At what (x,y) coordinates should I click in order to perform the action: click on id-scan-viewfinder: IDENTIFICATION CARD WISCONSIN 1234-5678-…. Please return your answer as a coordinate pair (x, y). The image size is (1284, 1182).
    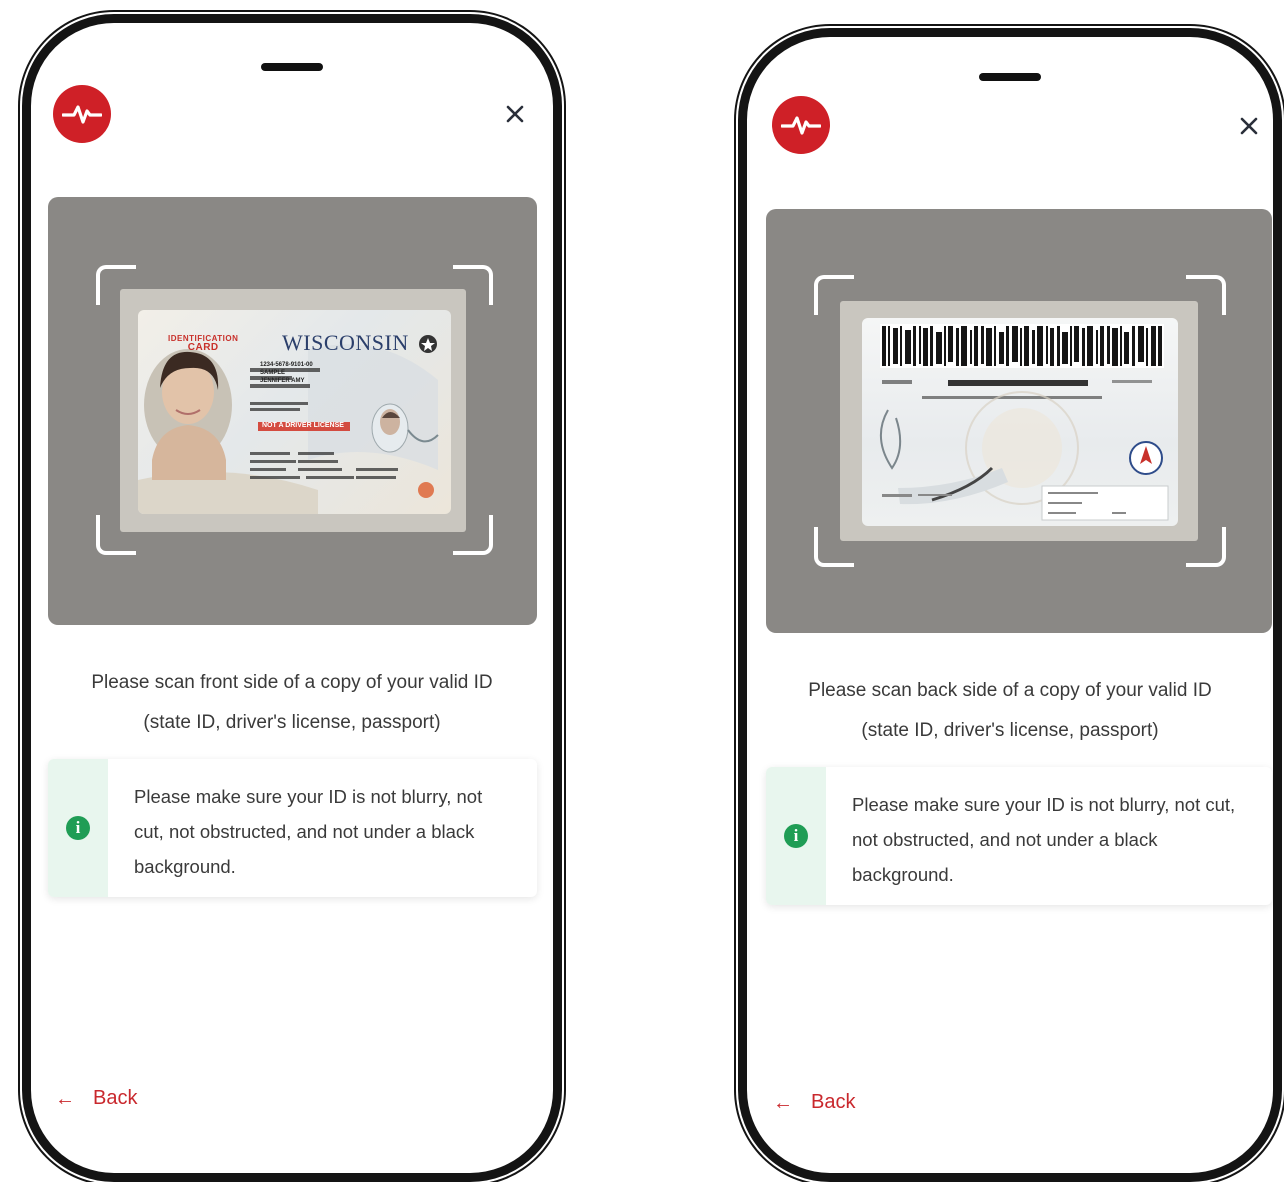
    Looking at the image, I should click on (292, 411).